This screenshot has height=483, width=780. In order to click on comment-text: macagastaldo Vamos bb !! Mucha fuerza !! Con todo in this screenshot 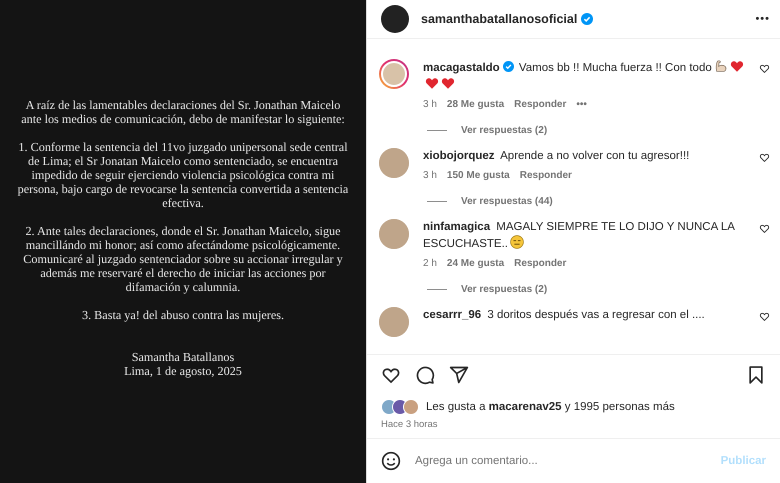, I will do `click(591, 76)`.